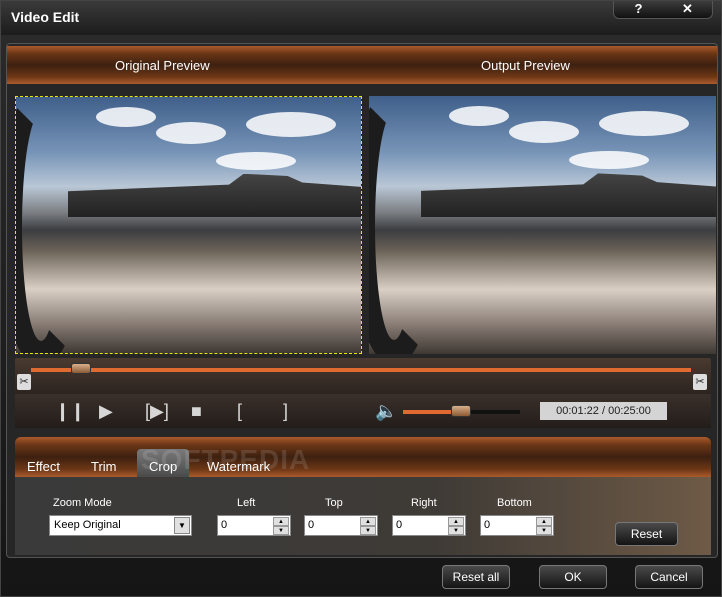 The image size is (722, 597). Describe the element at coordinates (429, 412) in the screenshot. I see `volume-fill` at that location.